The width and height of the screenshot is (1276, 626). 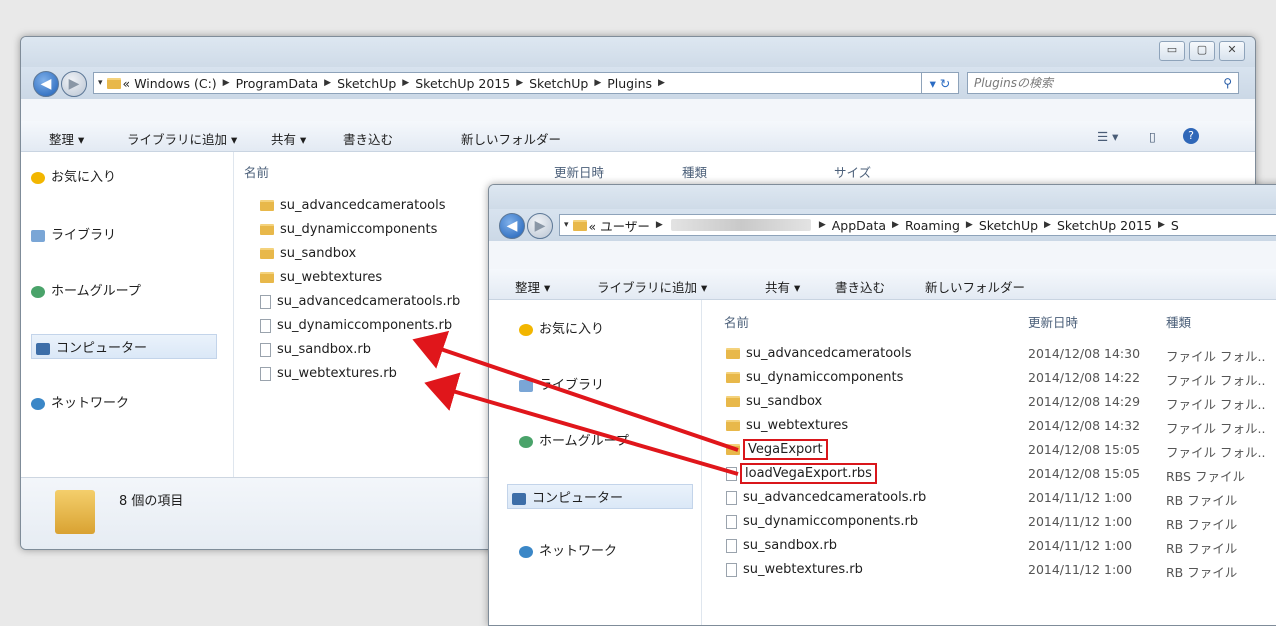 What do you see at coordinates (1107, 136) in the screenshot?
I see `view-options-icon: ☰ ▾` at bounding box center [1107, 136].